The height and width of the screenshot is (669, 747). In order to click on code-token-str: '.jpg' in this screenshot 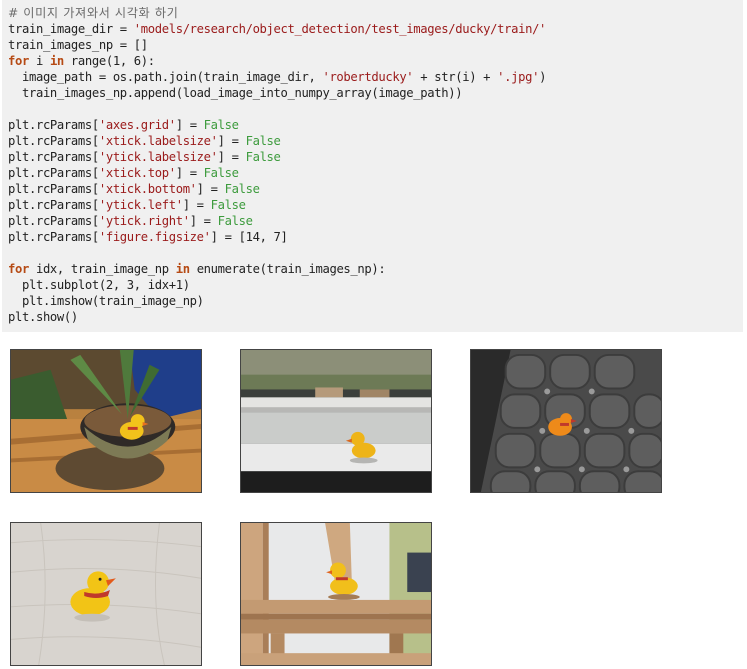, I will do `click(518, 77)`.